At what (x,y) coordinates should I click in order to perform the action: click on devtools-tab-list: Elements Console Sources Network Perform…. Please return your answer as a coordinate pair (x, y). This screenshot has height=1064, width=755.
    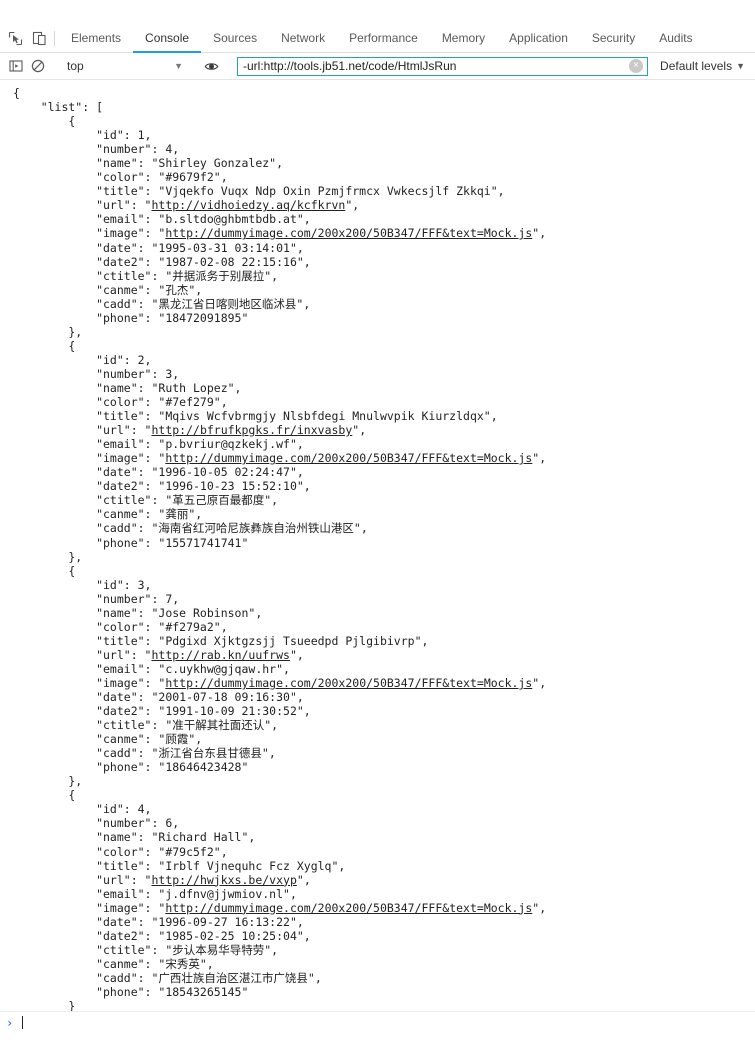
    Looking at the image, I should click on (382, 39).